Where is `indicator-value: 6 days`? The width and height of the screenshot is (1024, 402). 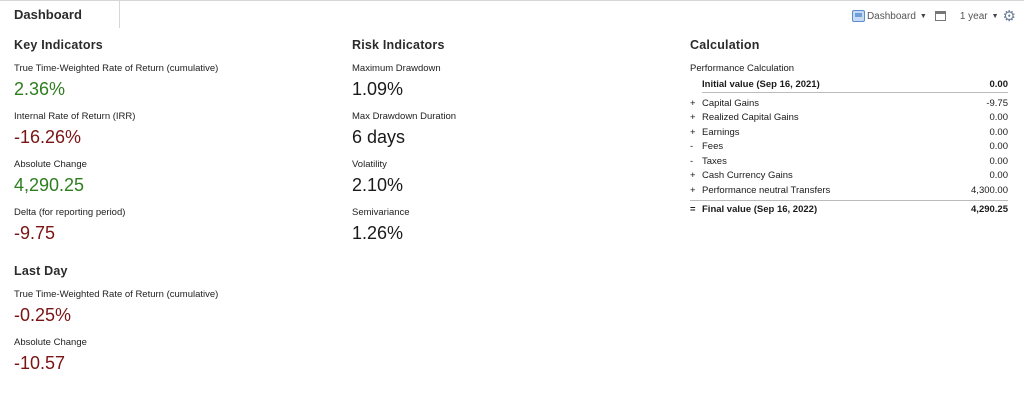
indicator-value: 6 days is located at coordinates (379, 137).